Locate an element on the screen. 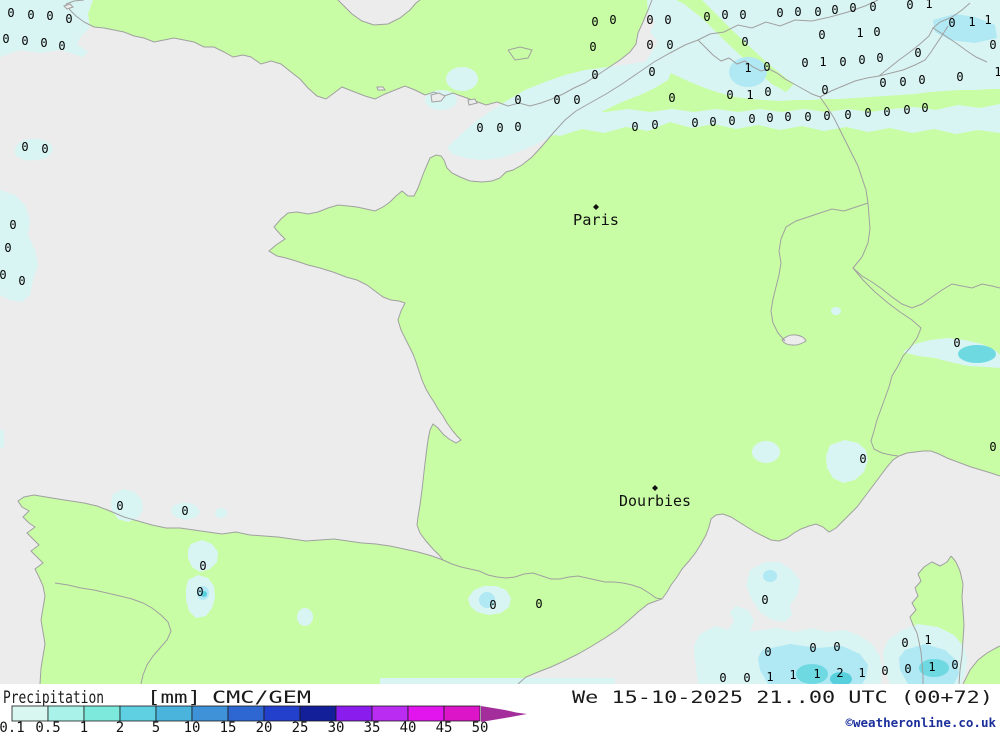  product-title: Precipitation is located at coordinates (53, 698).